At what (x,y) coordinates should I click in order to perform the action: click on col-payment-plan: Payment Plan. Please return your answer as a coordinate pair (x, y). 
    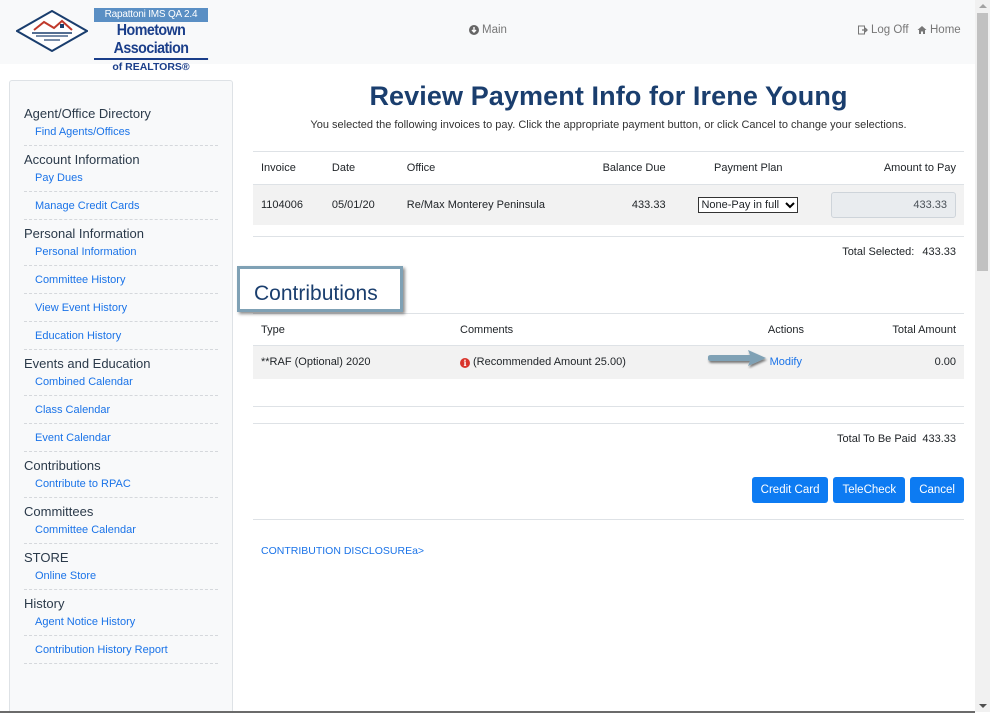
    Looking at the image, I should click on (748, 168).